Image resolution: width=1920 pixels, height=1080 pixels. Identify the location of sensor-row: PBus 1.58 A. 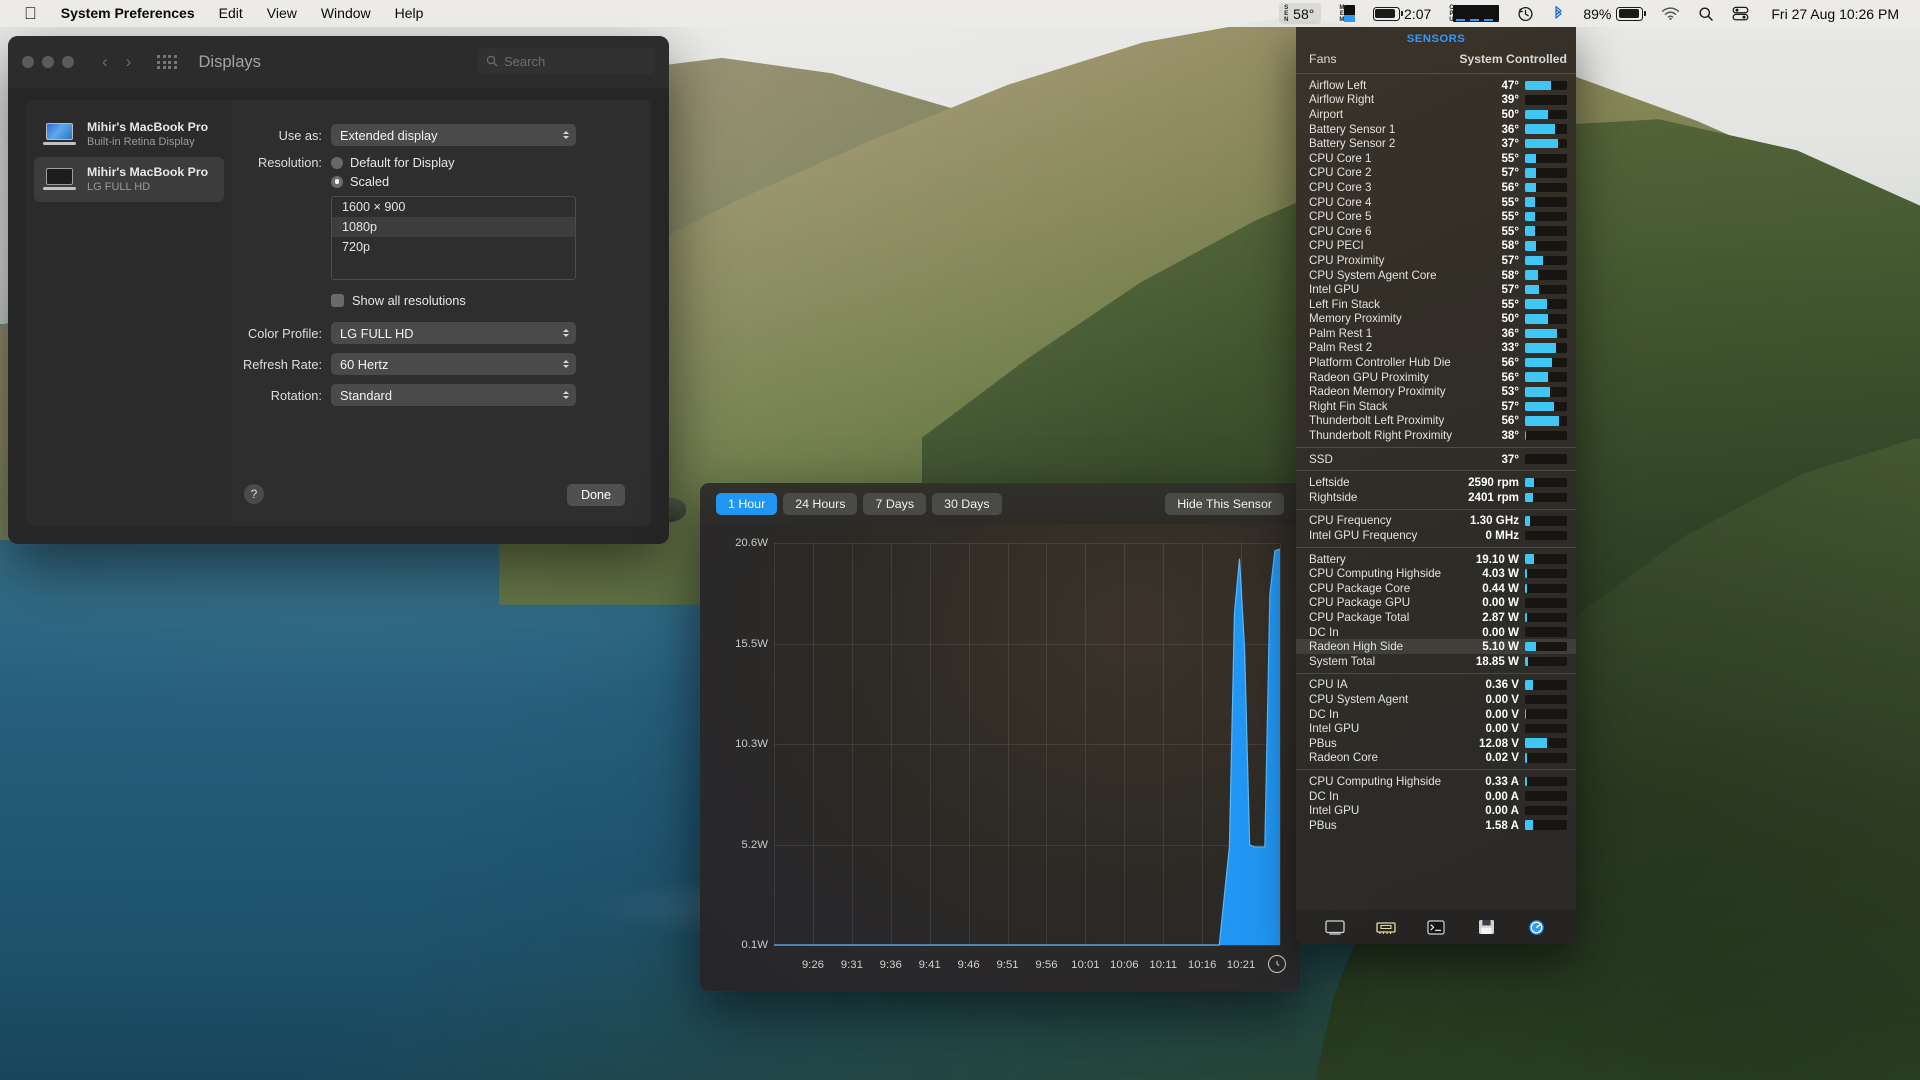
(1436, 825).